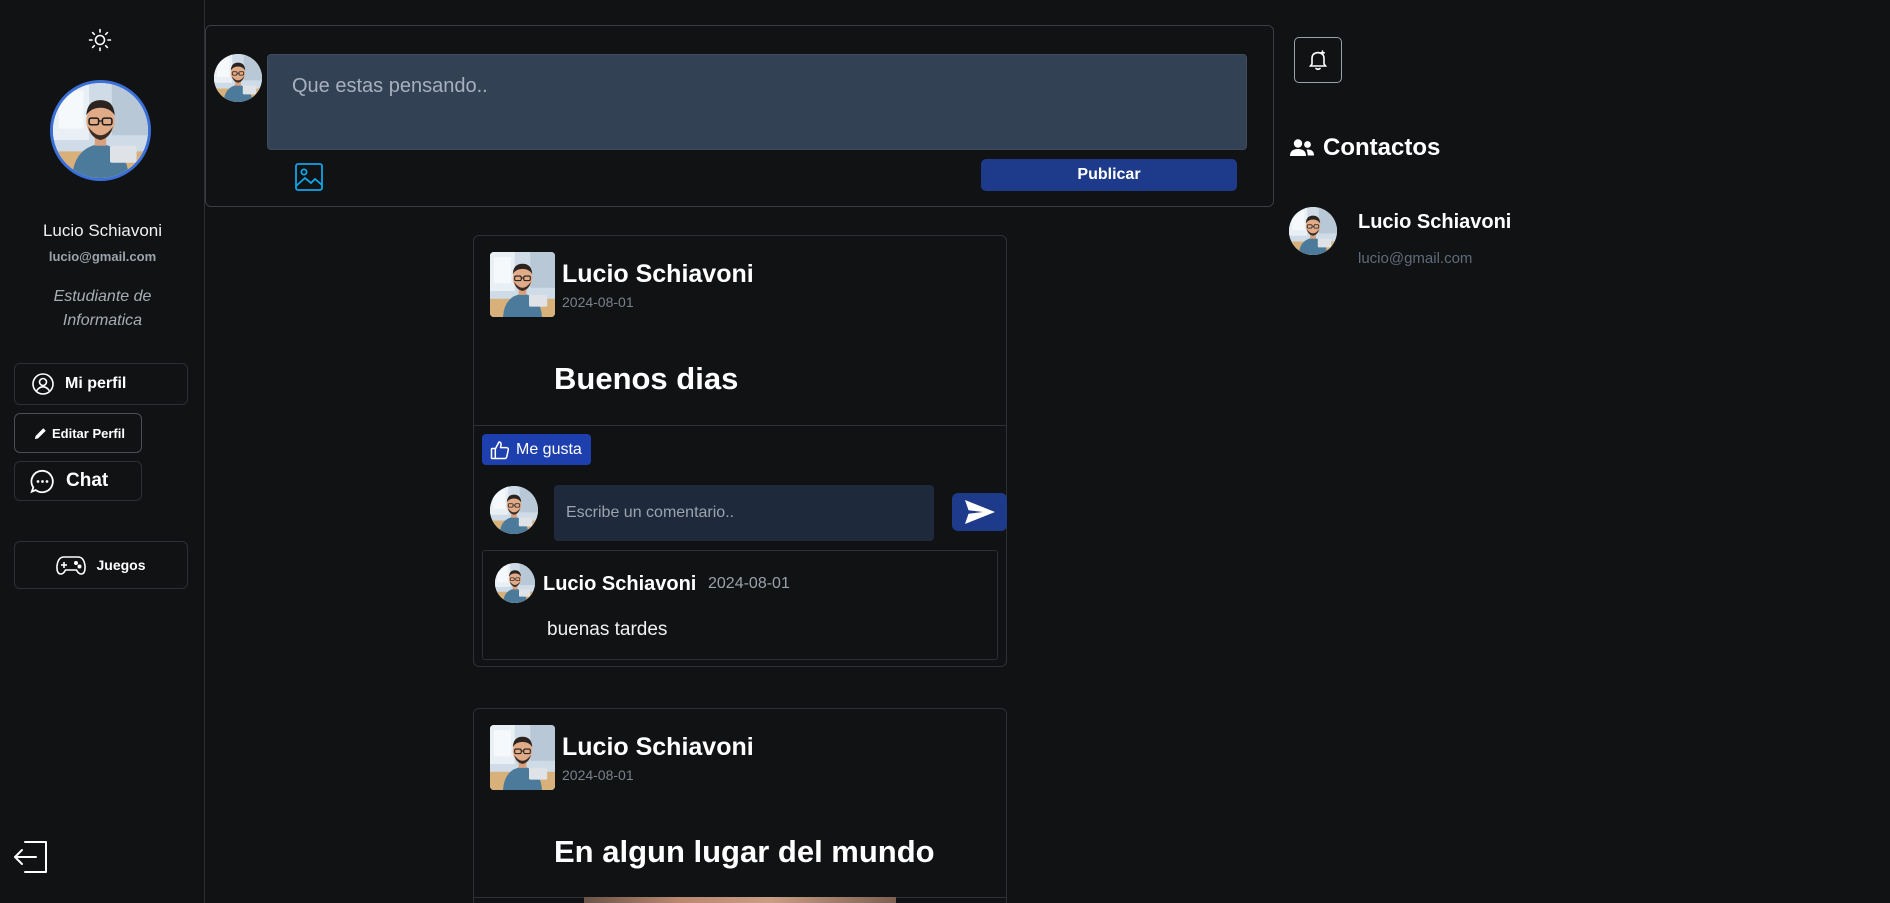  What do you see at coordinates (740, 425) in the screenshot?
I see `post-divider` at bounding box center [740, 425].